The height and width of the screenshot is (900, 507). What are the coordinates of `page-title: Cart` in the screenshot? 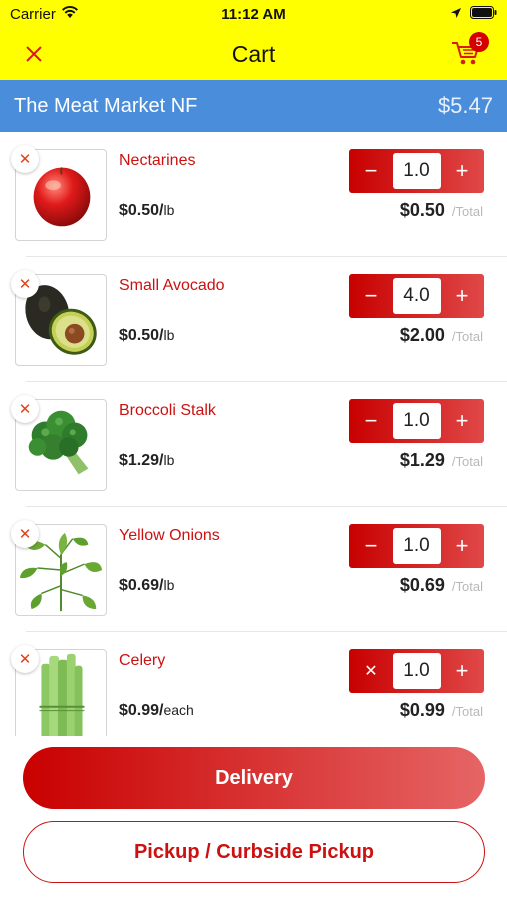 It's located at (253, 53).